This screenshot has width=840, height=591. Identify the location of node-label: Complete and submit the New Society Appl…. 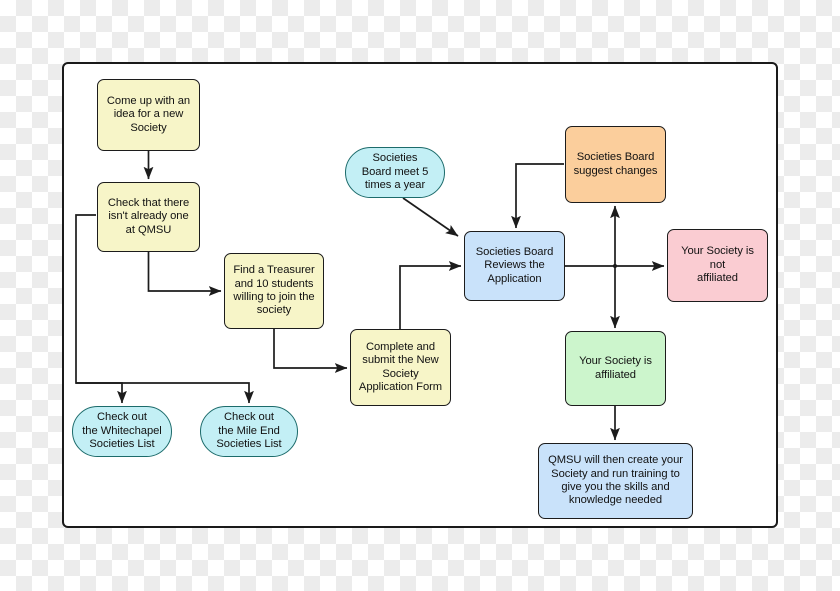
(400, 366).